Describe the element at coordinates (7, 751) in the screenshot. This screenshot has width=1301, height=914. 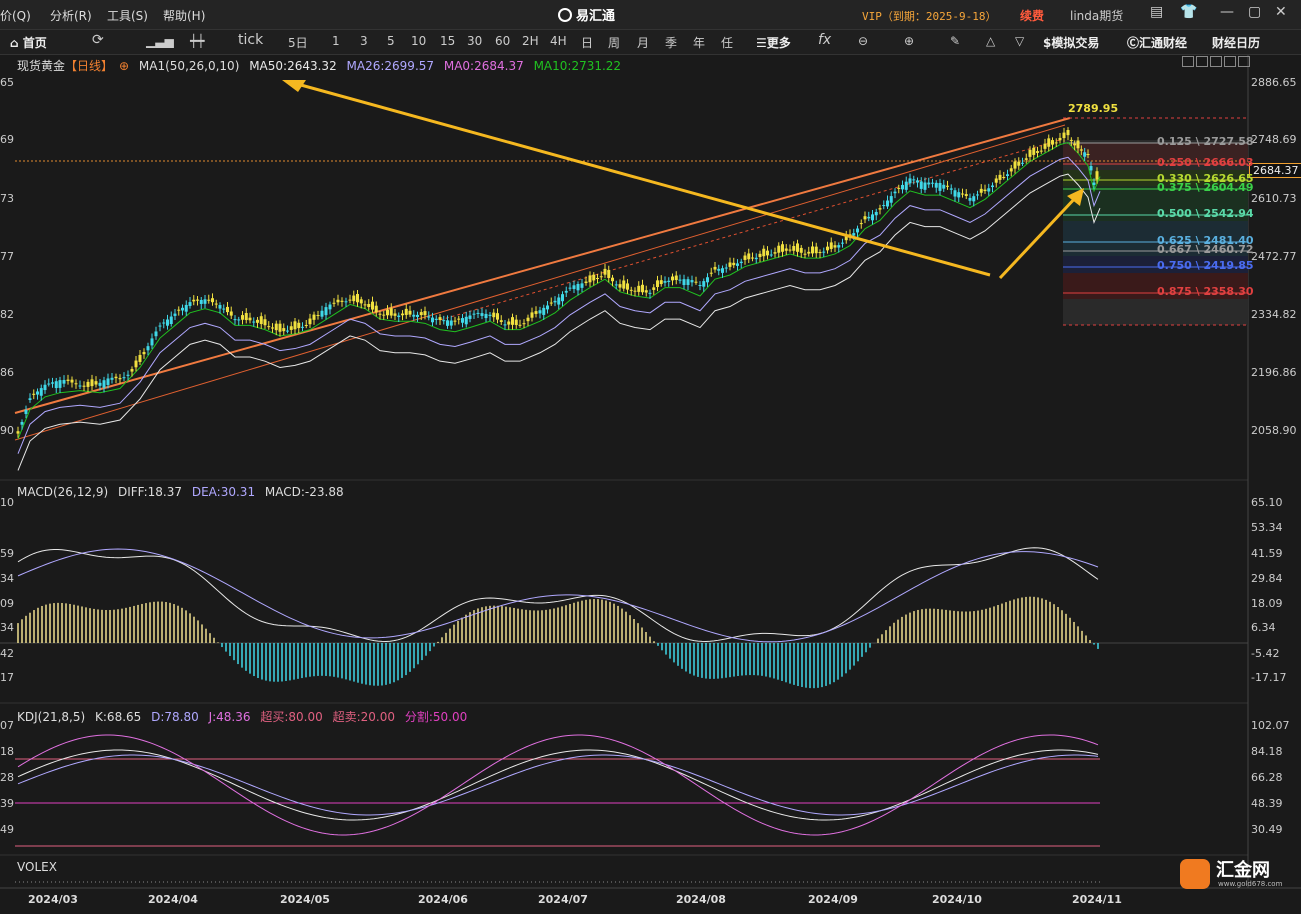
I see `kdj-axis-label-left: 18` at that location.